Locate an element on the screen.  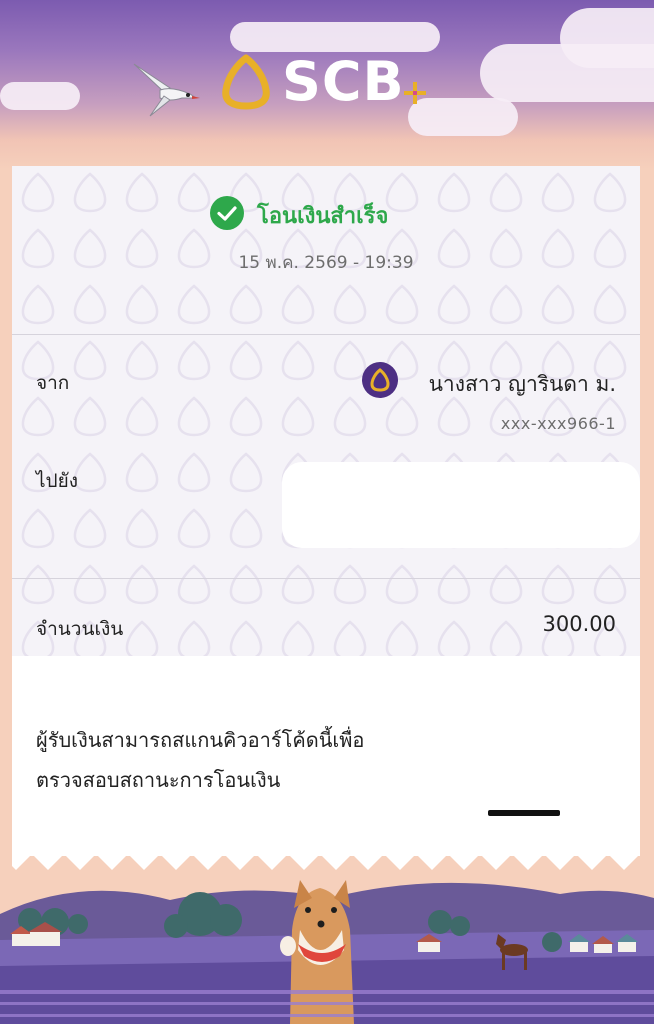
to-label: ไปยัง is located at coordinates (57, 481).